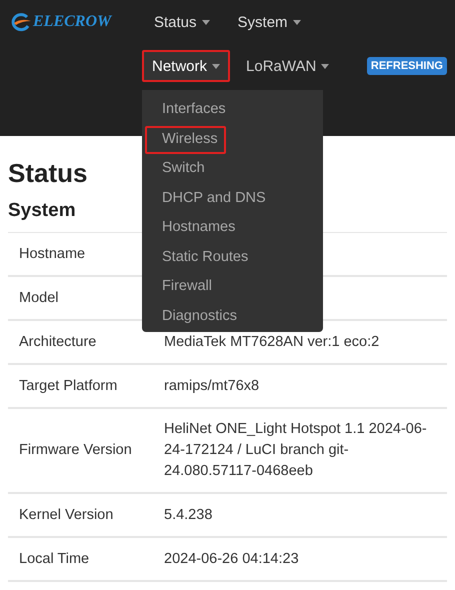  I want to click on dropdown-item: Diagnostics, so click(195, 316).